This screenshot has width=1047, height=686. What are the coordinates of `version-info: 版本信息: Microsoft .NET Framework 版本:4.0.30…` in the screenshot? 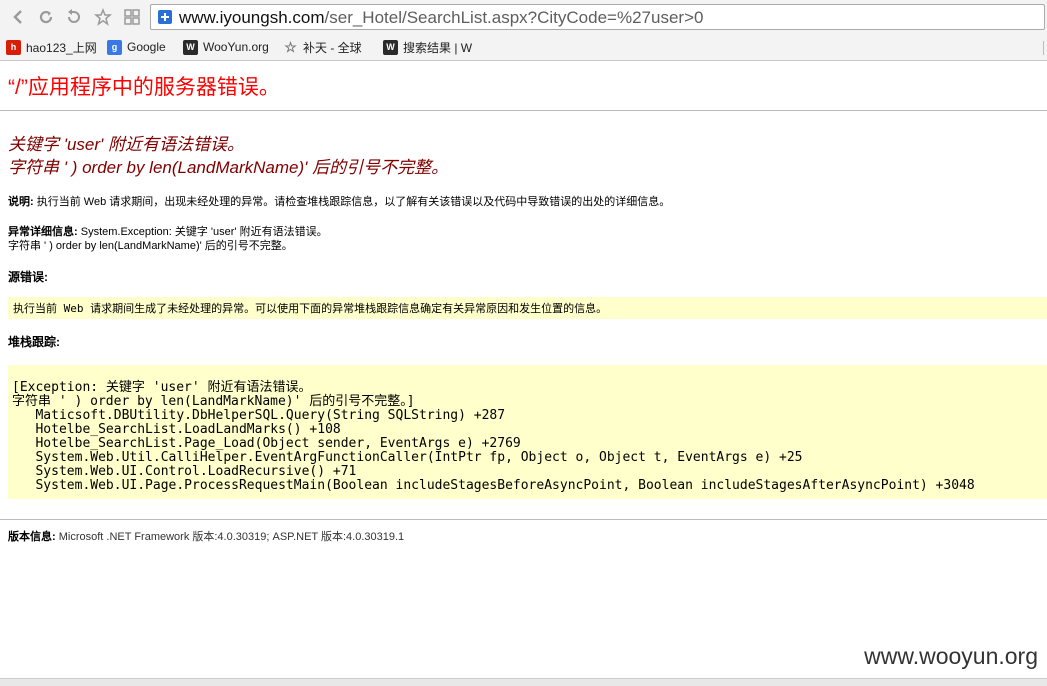 It's located at (206, 536).